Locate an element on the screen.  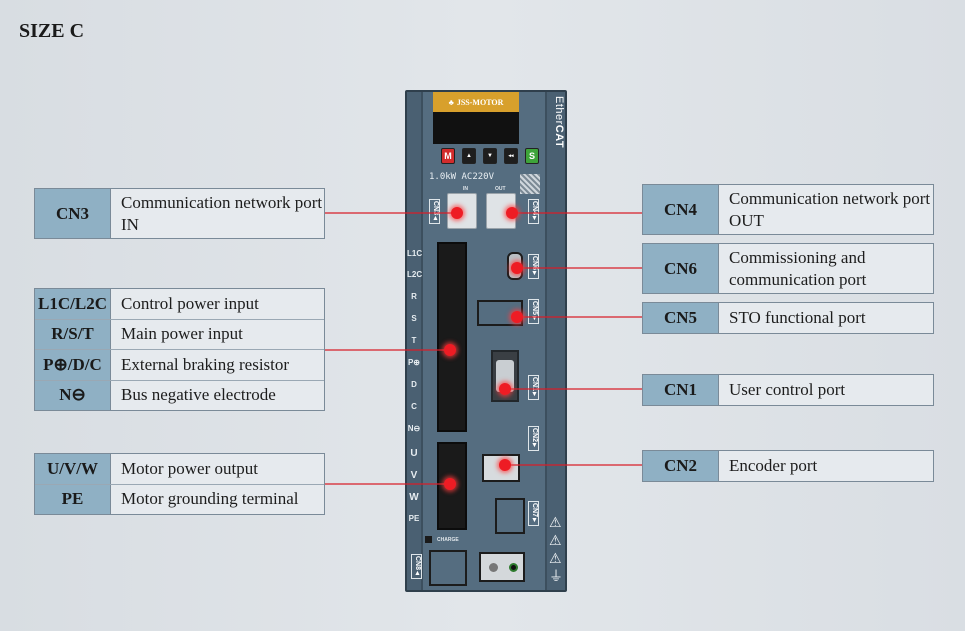
label-key: CN1 is located at coordinates (681, 390).